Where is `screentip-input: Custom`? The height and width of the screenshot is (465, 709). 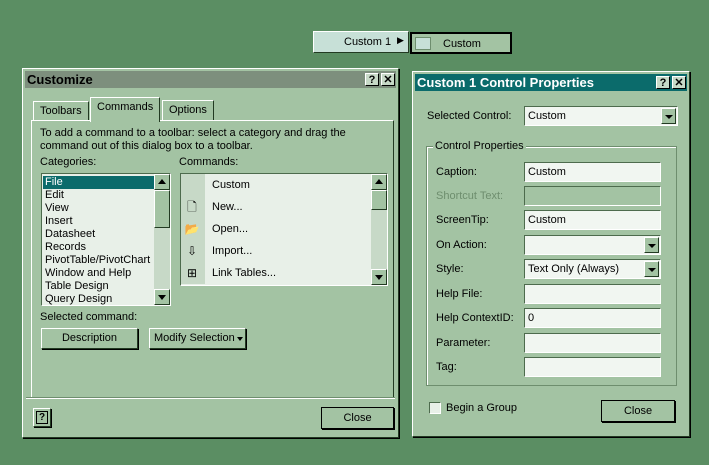
screentip-input: Custom is located at coordinates (592, 220).